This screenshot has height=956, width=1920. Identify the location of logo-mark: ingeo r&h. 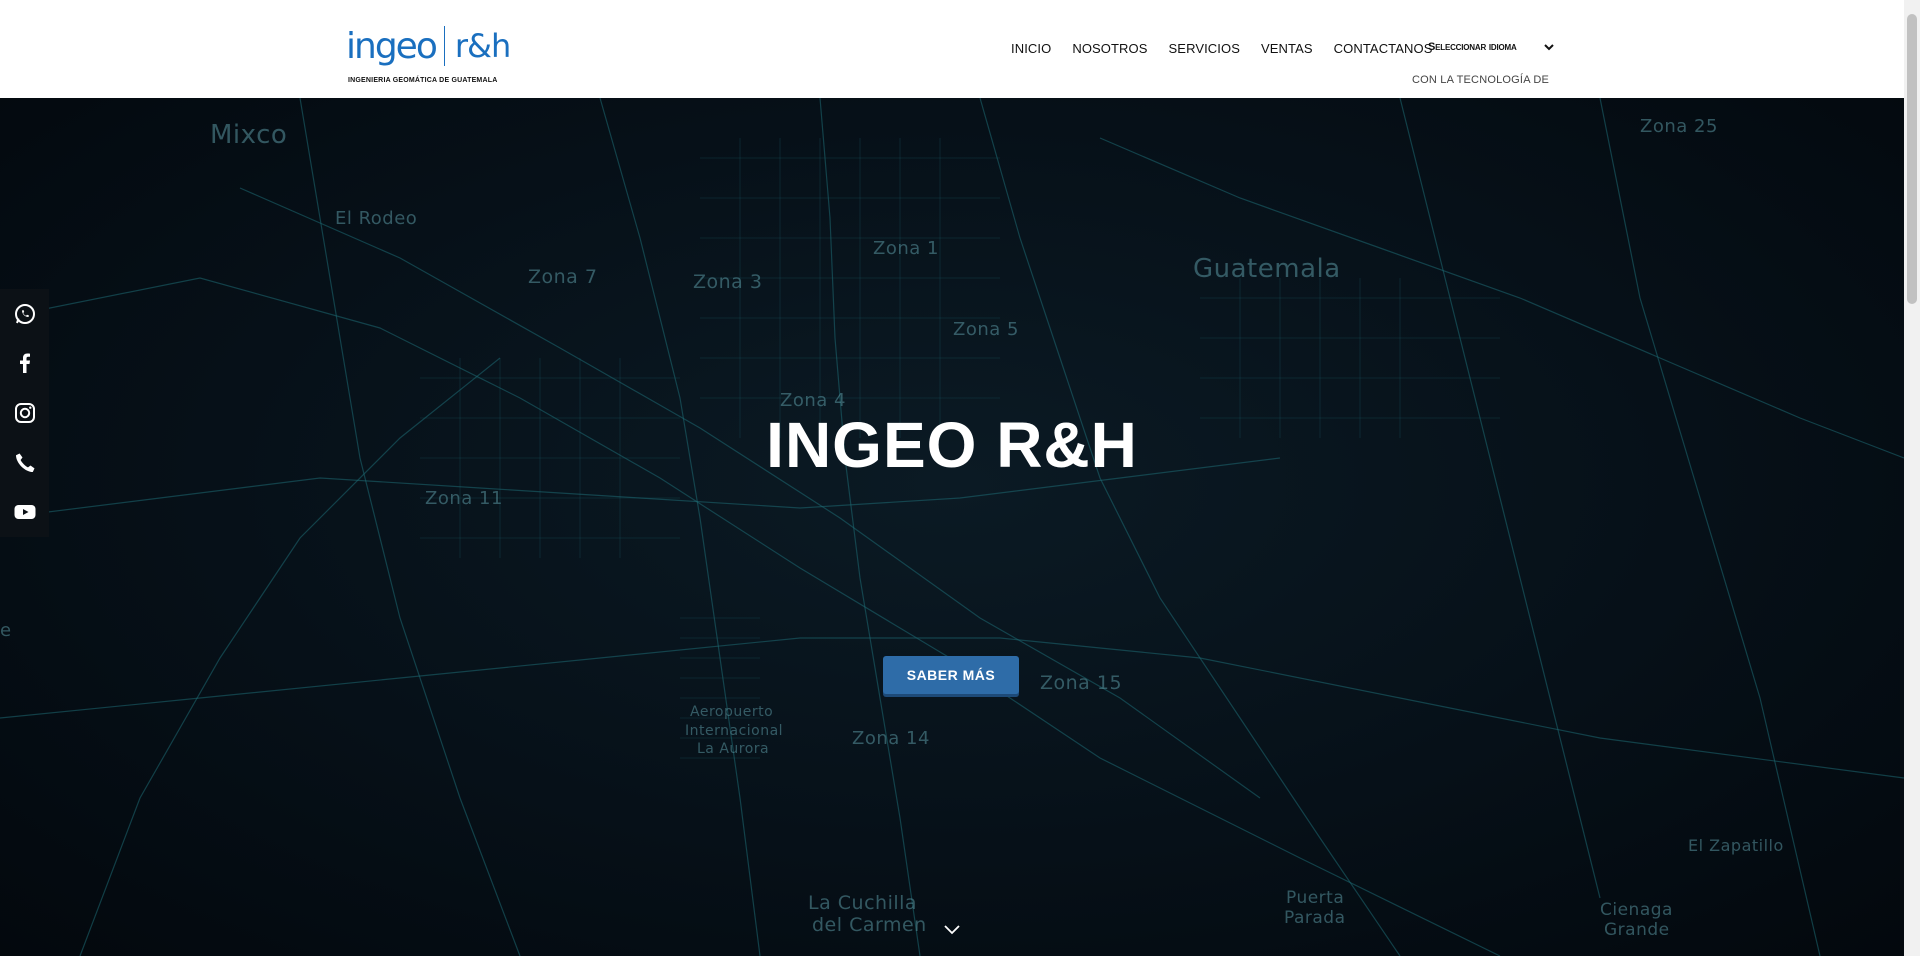
(428, 46).